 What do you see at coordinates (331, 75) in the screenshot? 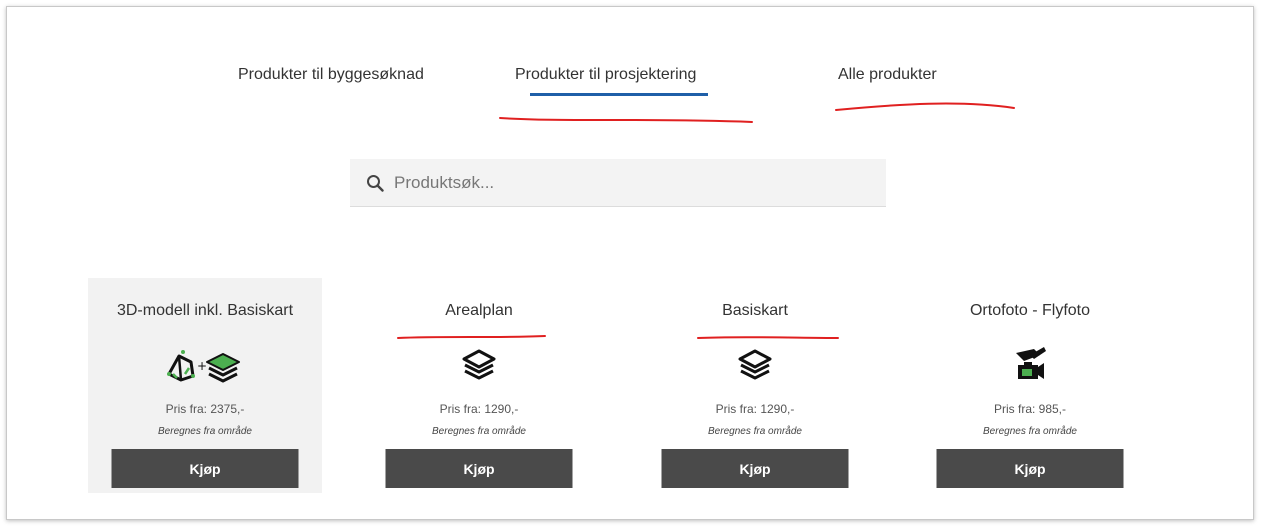
I see `tab-byggesoknad: Produkter til byggesøknad` at bounding box center [331, 75].